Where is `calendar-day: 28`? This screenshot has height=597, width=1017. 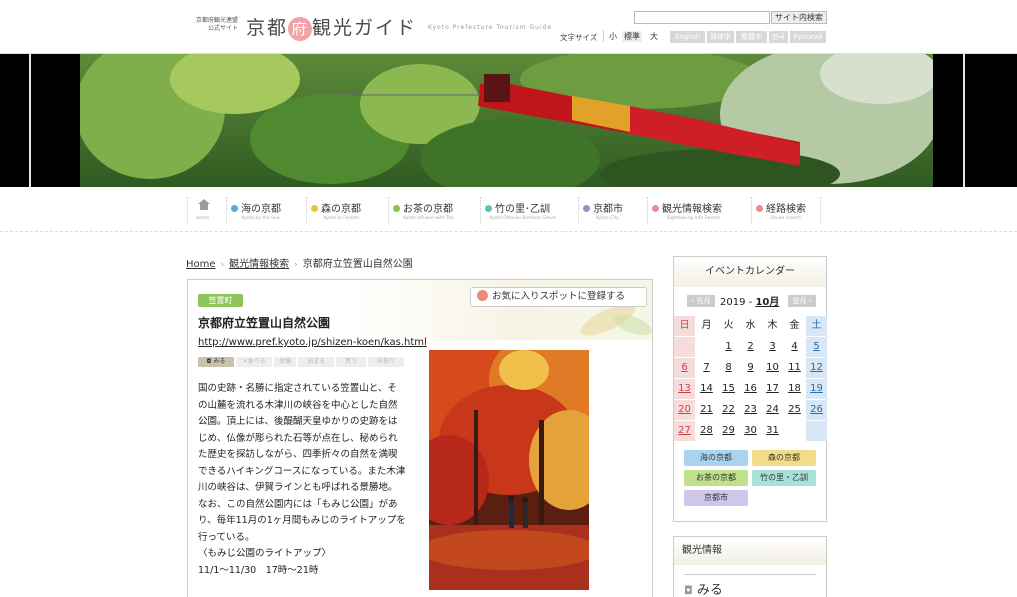 calendar-day: 28 is located at coordinates (706, 431).